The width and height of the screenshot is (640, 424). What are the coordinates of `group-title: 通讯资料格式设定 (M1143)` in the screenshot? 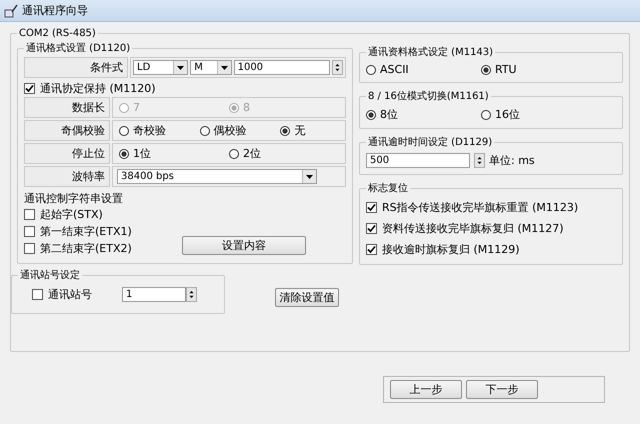 It's located at (430, 52).